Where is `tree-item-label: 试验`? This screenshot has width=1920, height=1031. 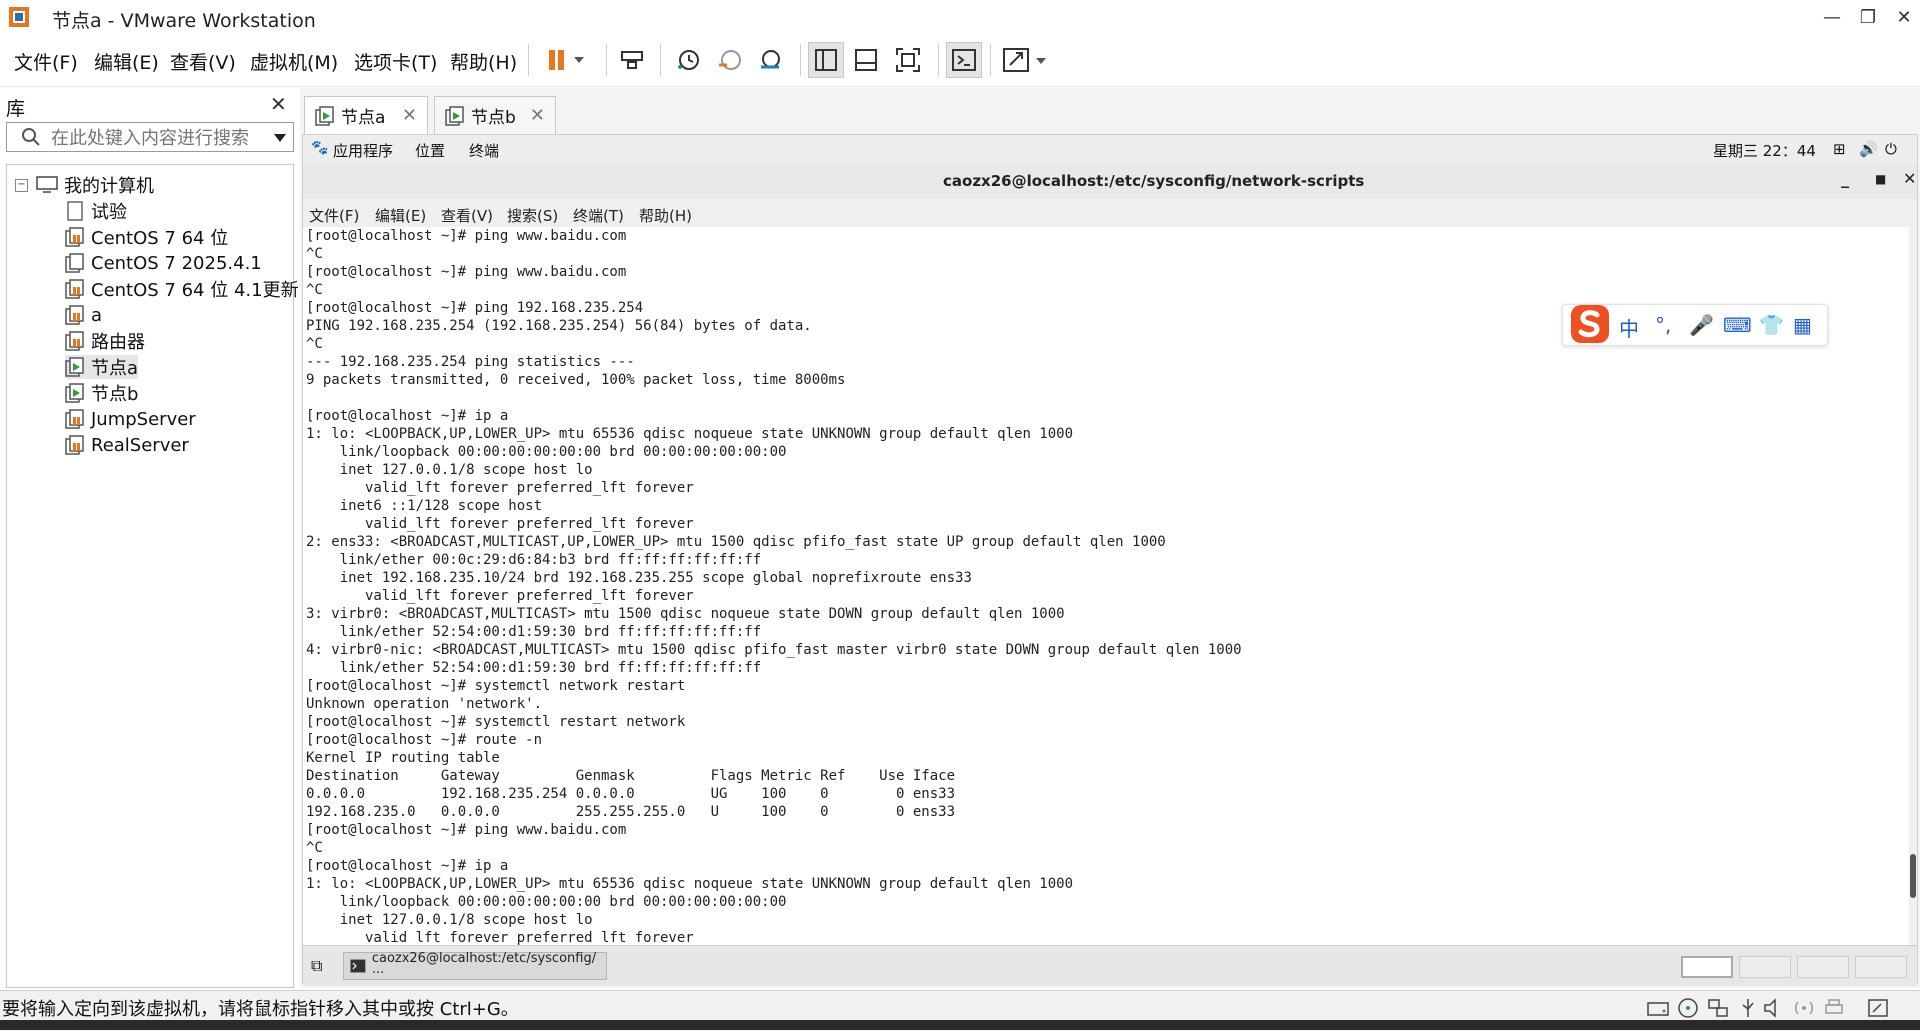
tree-item-label: 试验 is located at coordinates (109, 212).